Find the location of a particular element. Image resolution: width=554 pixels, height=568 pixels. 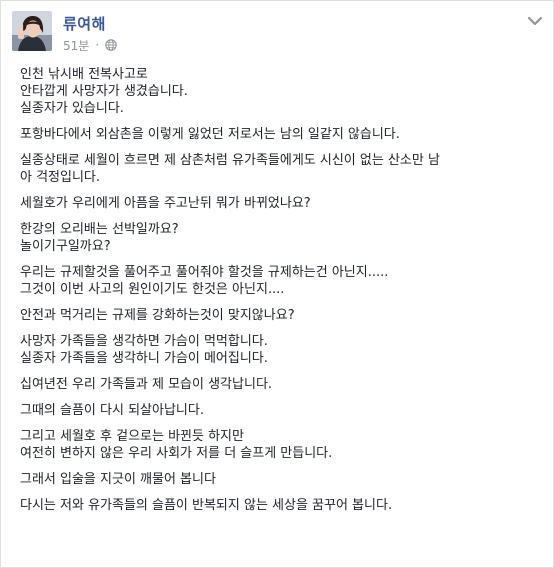

post-text-line: 아 걱정입니다. is located at coordinates (60, 177).